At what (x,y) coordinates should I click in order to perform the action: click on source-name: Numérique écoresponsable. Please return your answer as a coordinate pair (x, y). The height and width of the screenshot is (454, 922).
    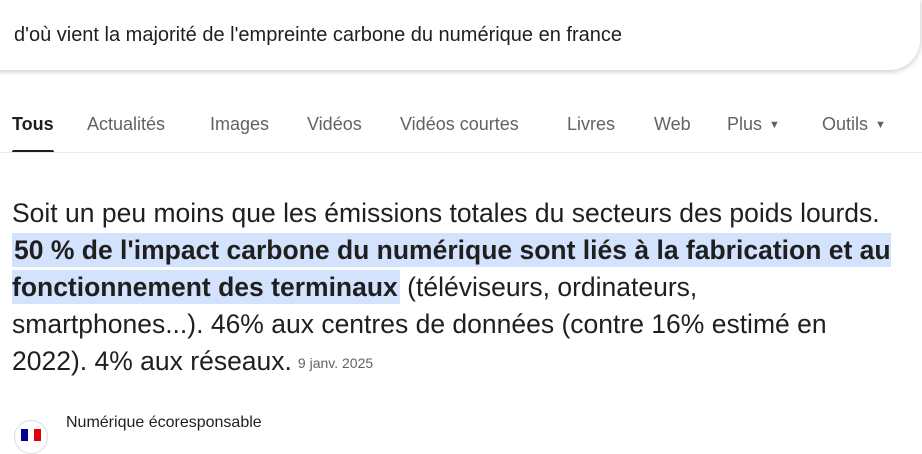
    Looking at the image, I should click on (164, 423).